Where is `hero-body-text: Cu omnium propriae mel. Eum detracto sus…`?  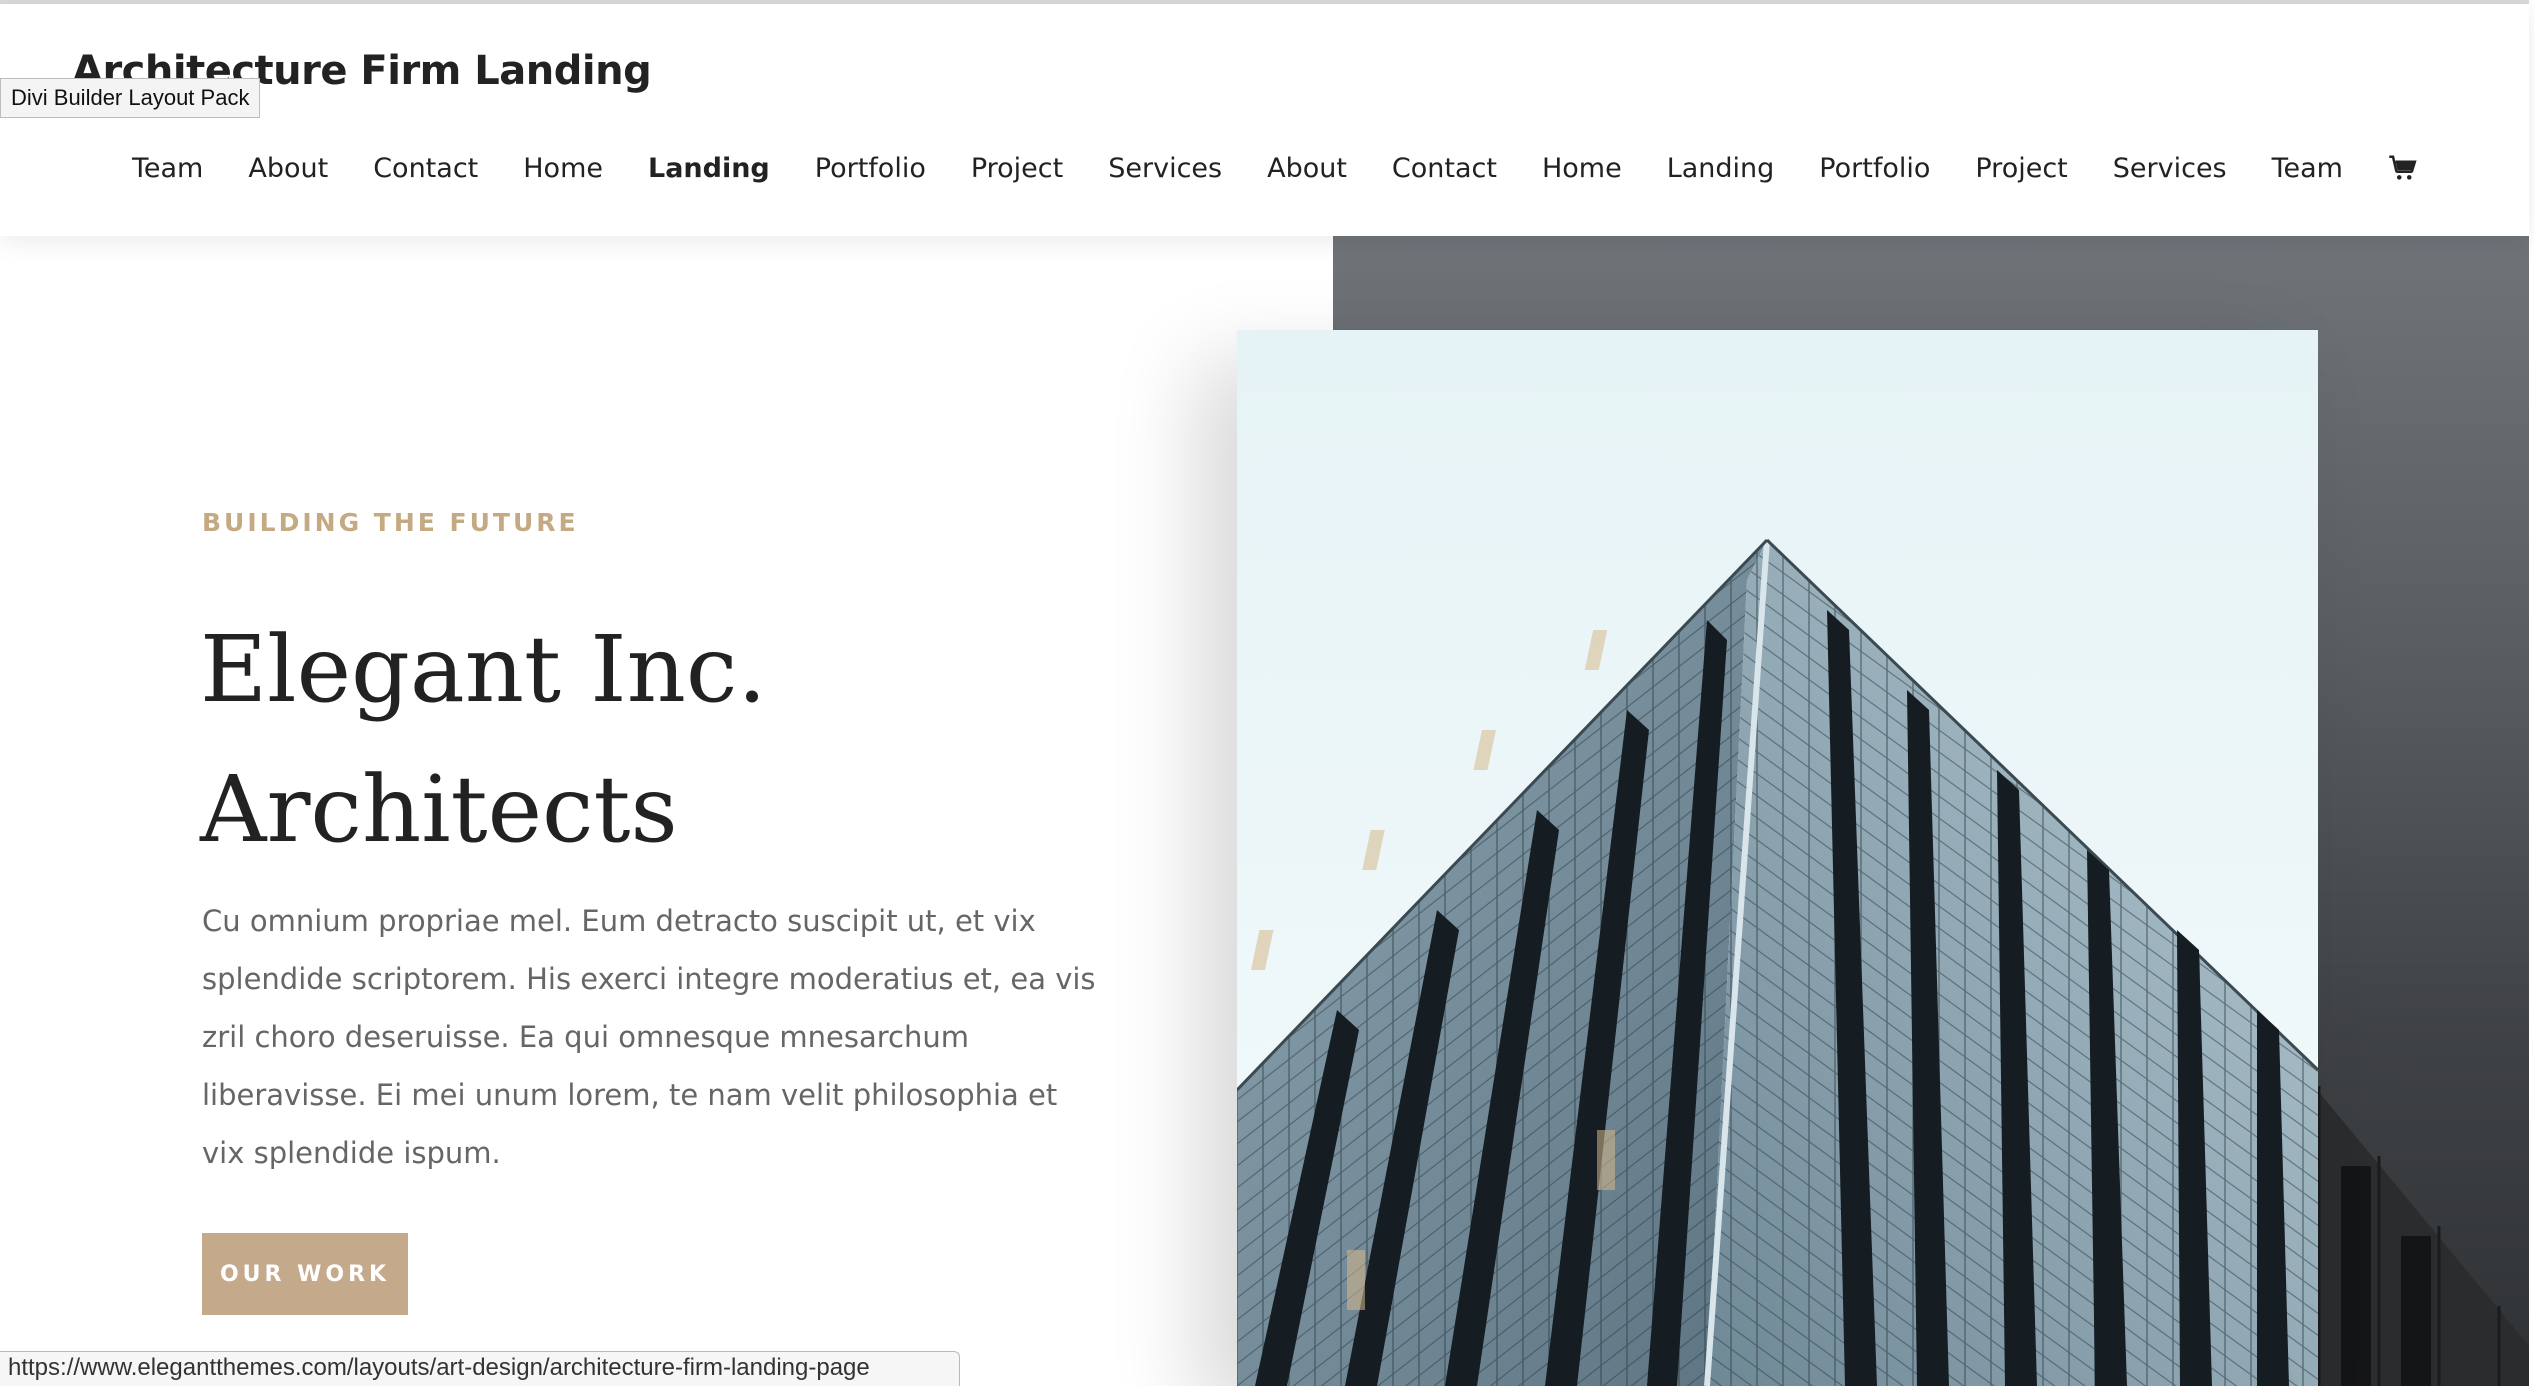 hero-body-text: Cu omnium propriae mel. Eum detracto sus… is located at coordinates (649, 1037).